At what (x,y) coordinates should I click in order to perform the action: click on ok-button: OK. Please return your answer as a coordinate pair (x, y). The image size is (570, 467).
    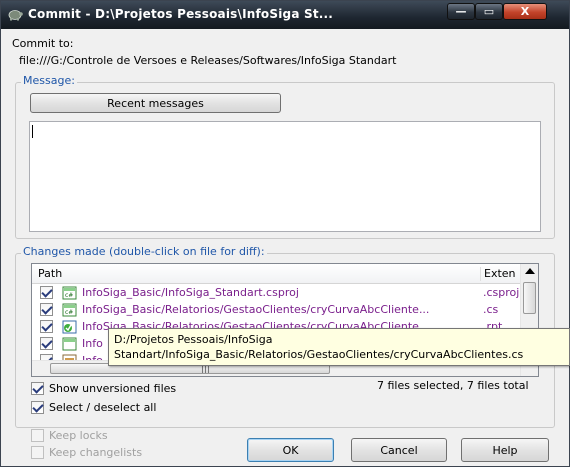
    Looking at the image, I should click on (290, 450).